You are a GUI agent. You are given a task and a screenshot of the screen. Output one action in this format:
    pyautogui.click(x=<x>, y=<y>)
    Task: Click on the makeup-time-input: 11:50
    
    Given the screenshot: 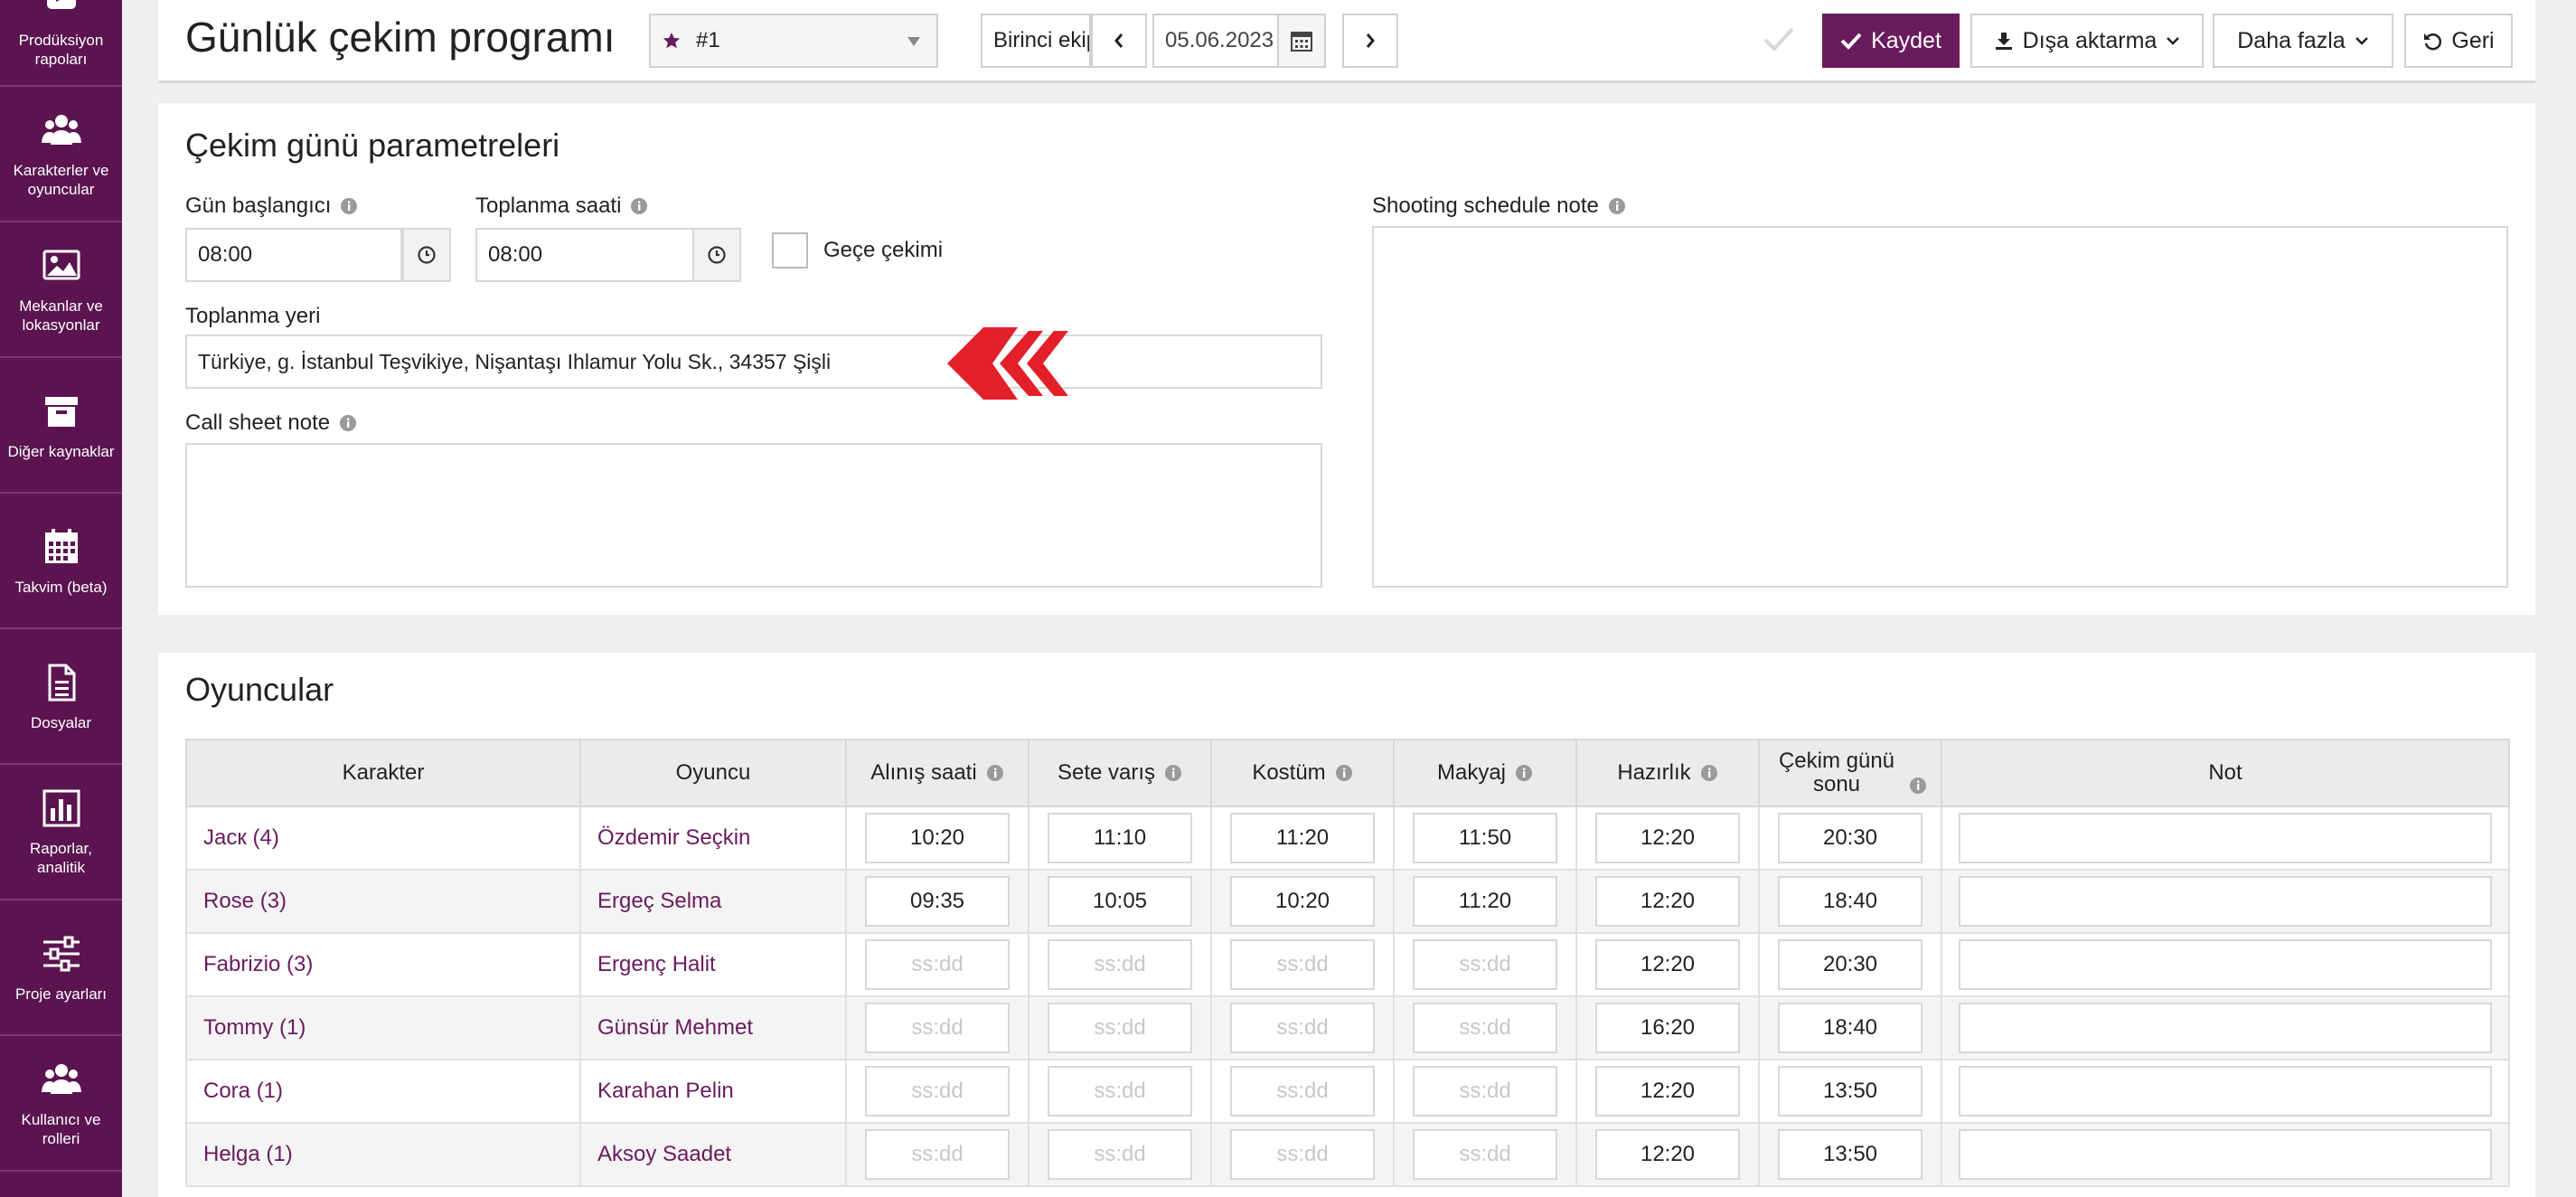 What is the action you would take?
    pyautogui.click(x=1485, y=838)
    